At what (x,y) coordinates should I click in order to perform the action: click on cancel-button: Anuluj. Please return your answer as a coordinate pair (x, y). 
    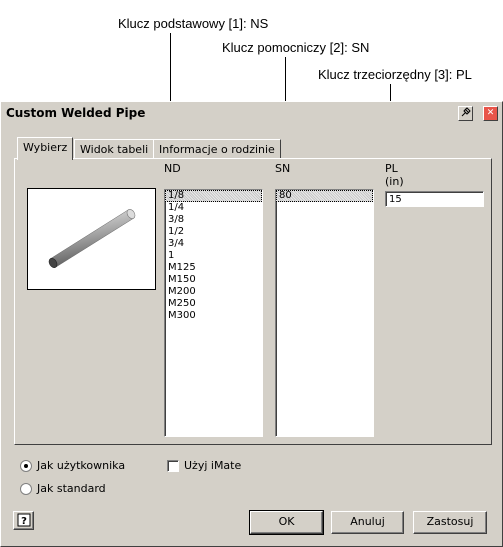
    Looking at the image, I should click on (367, 522).